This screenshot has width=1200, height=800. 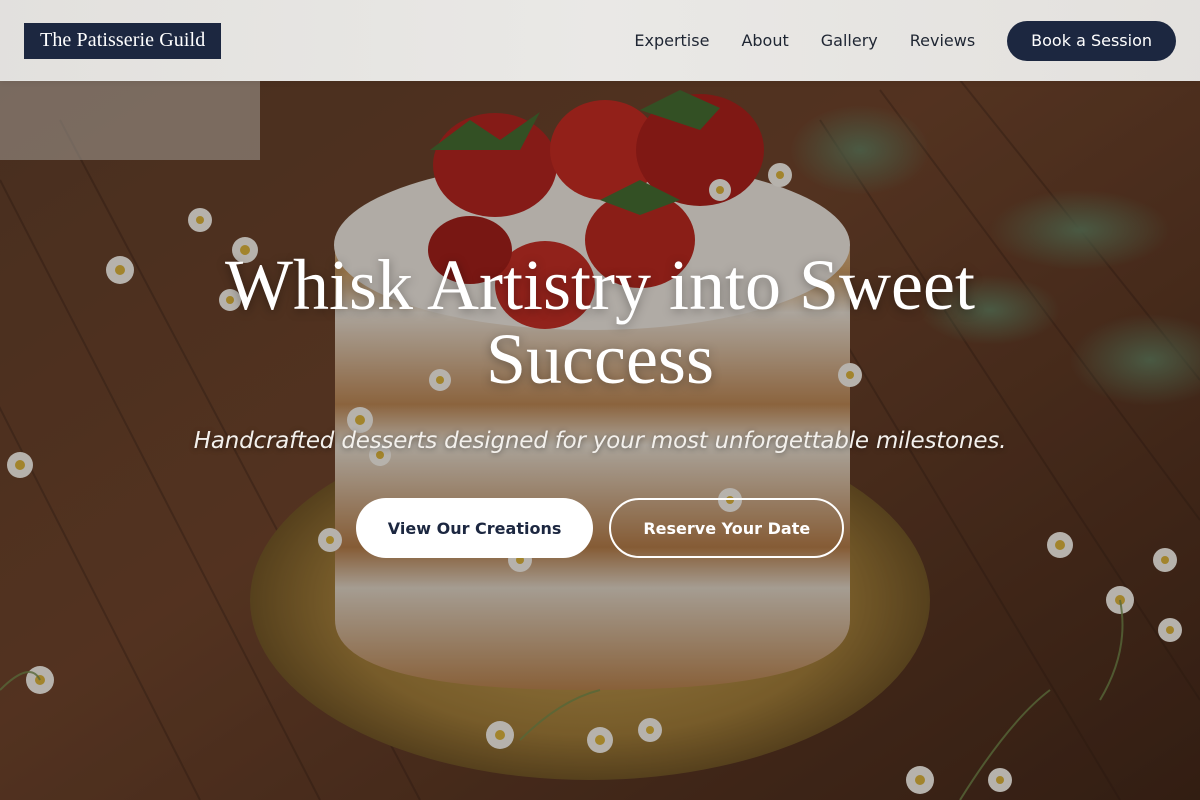 I want to click on nav-link-expertise: Expertise, so click(x=671, y=40).